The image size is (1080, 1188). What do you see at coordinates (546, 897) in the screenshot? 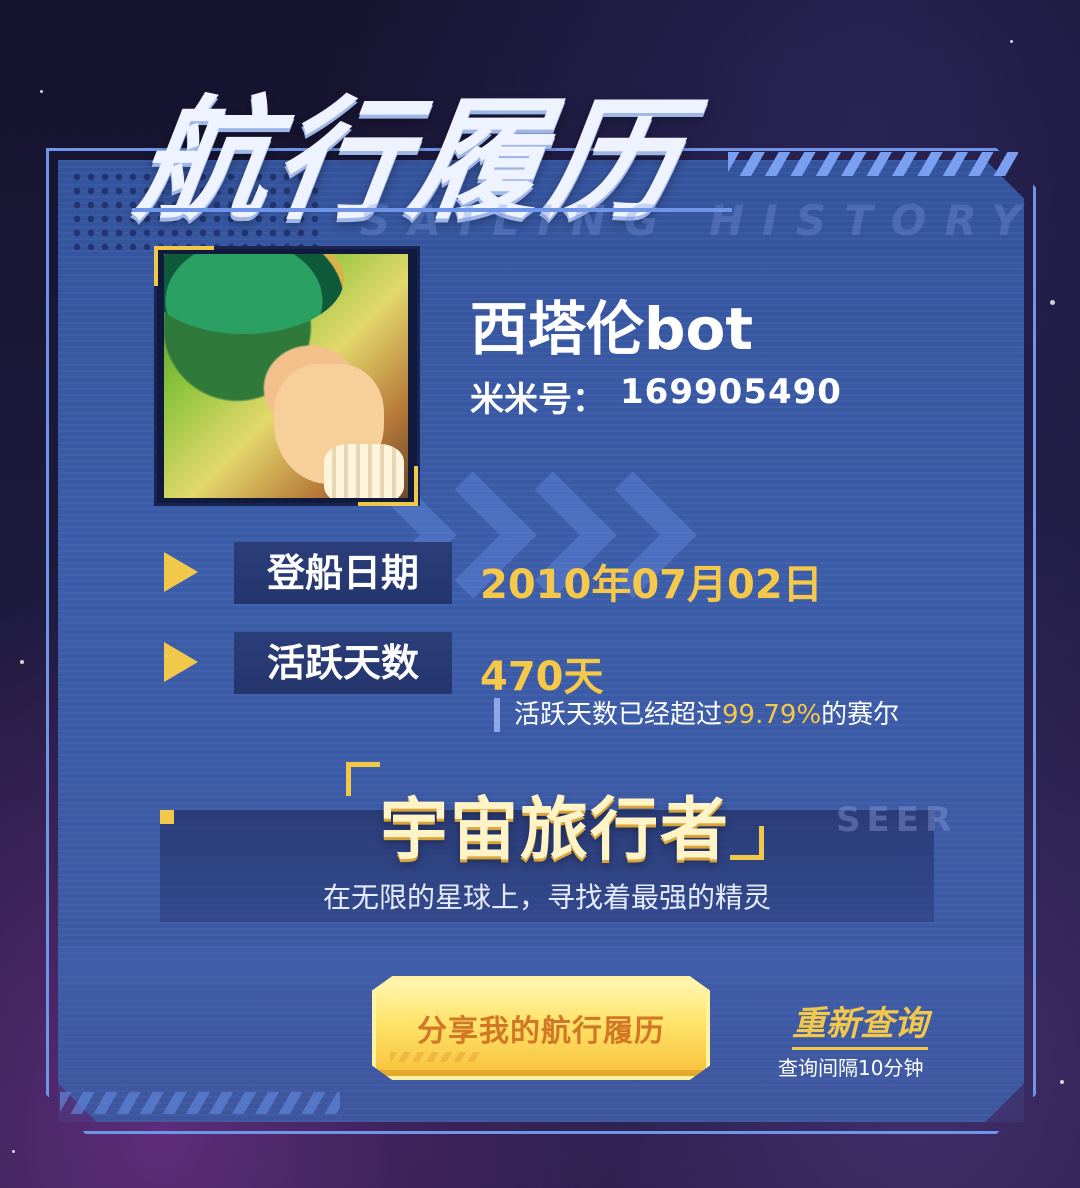
I see `rank-description: 在无限的星球上，寻找着最强的精灵` at bounding box center [546, 897].